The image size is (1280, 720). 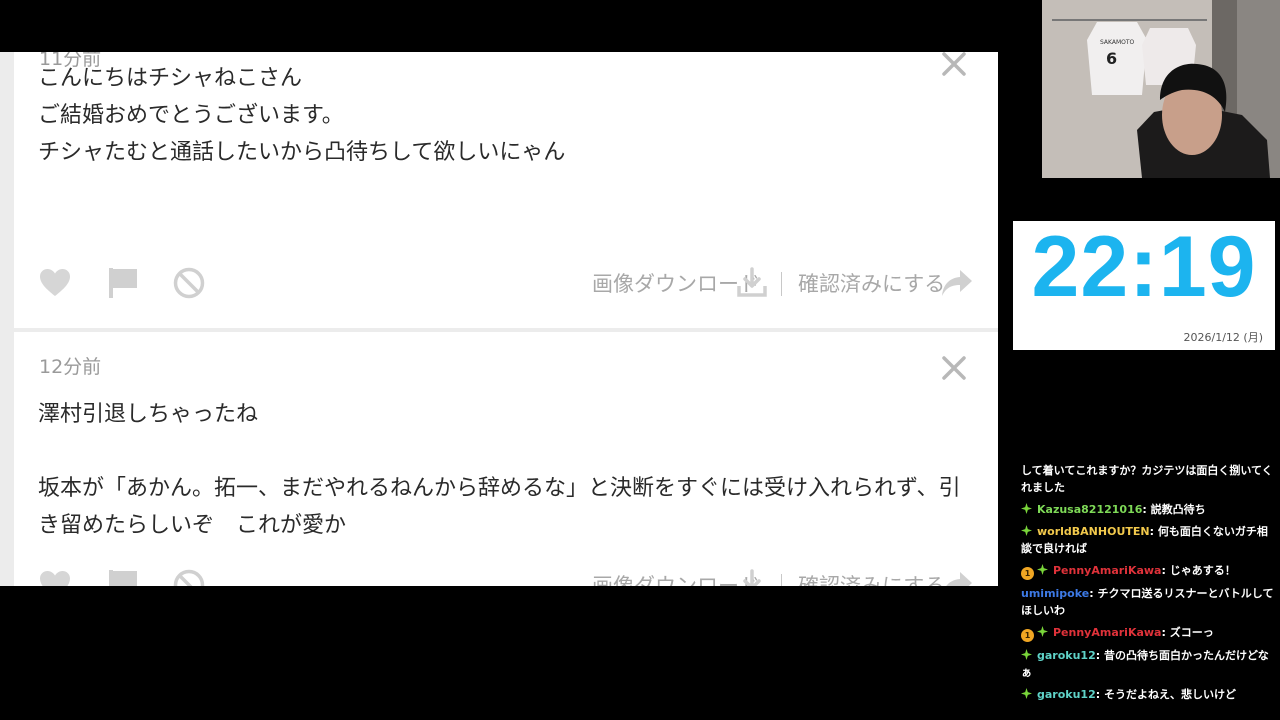 What do you see at coordinates (1191, 632) in the screenshot?
I see `chat-text: ズコーっ` at bounding box center [1191, 632].